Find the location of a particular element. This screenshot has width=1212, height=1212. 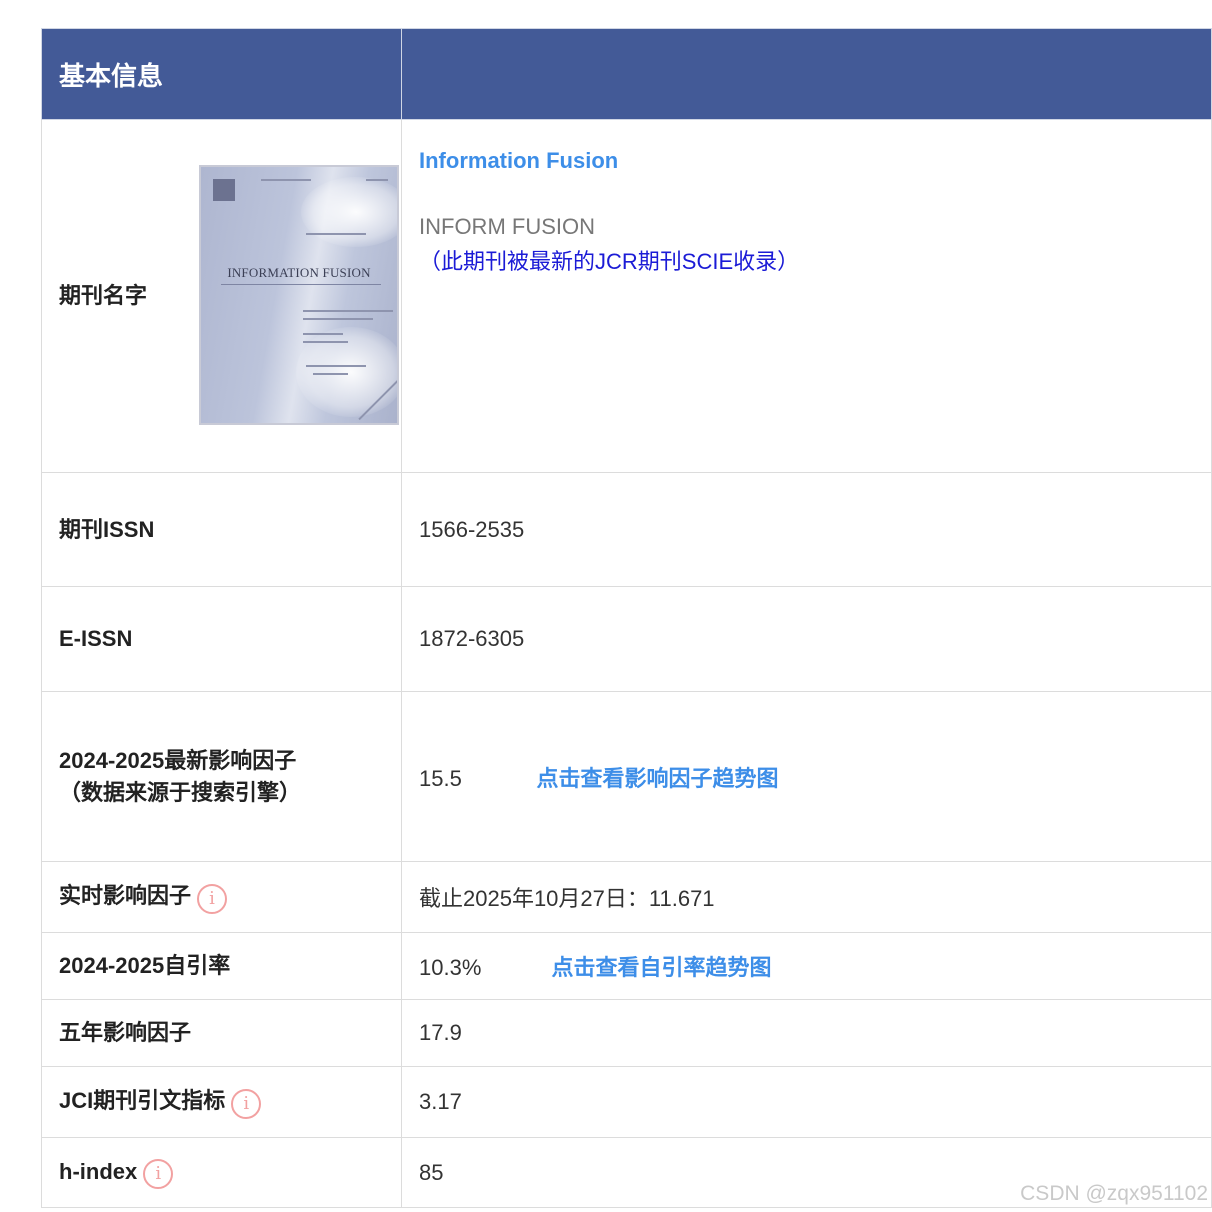

table-row-five-year-if: 五年影响因子 17.9 is located at coordinates (626, 1033).